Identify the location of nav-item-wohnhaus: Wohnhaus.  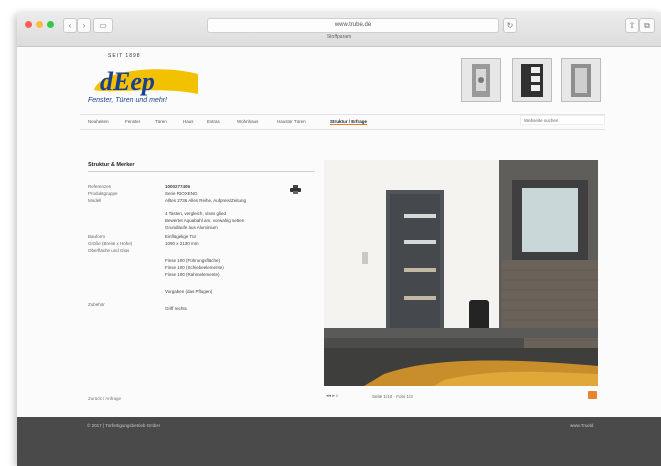
(247, 121).